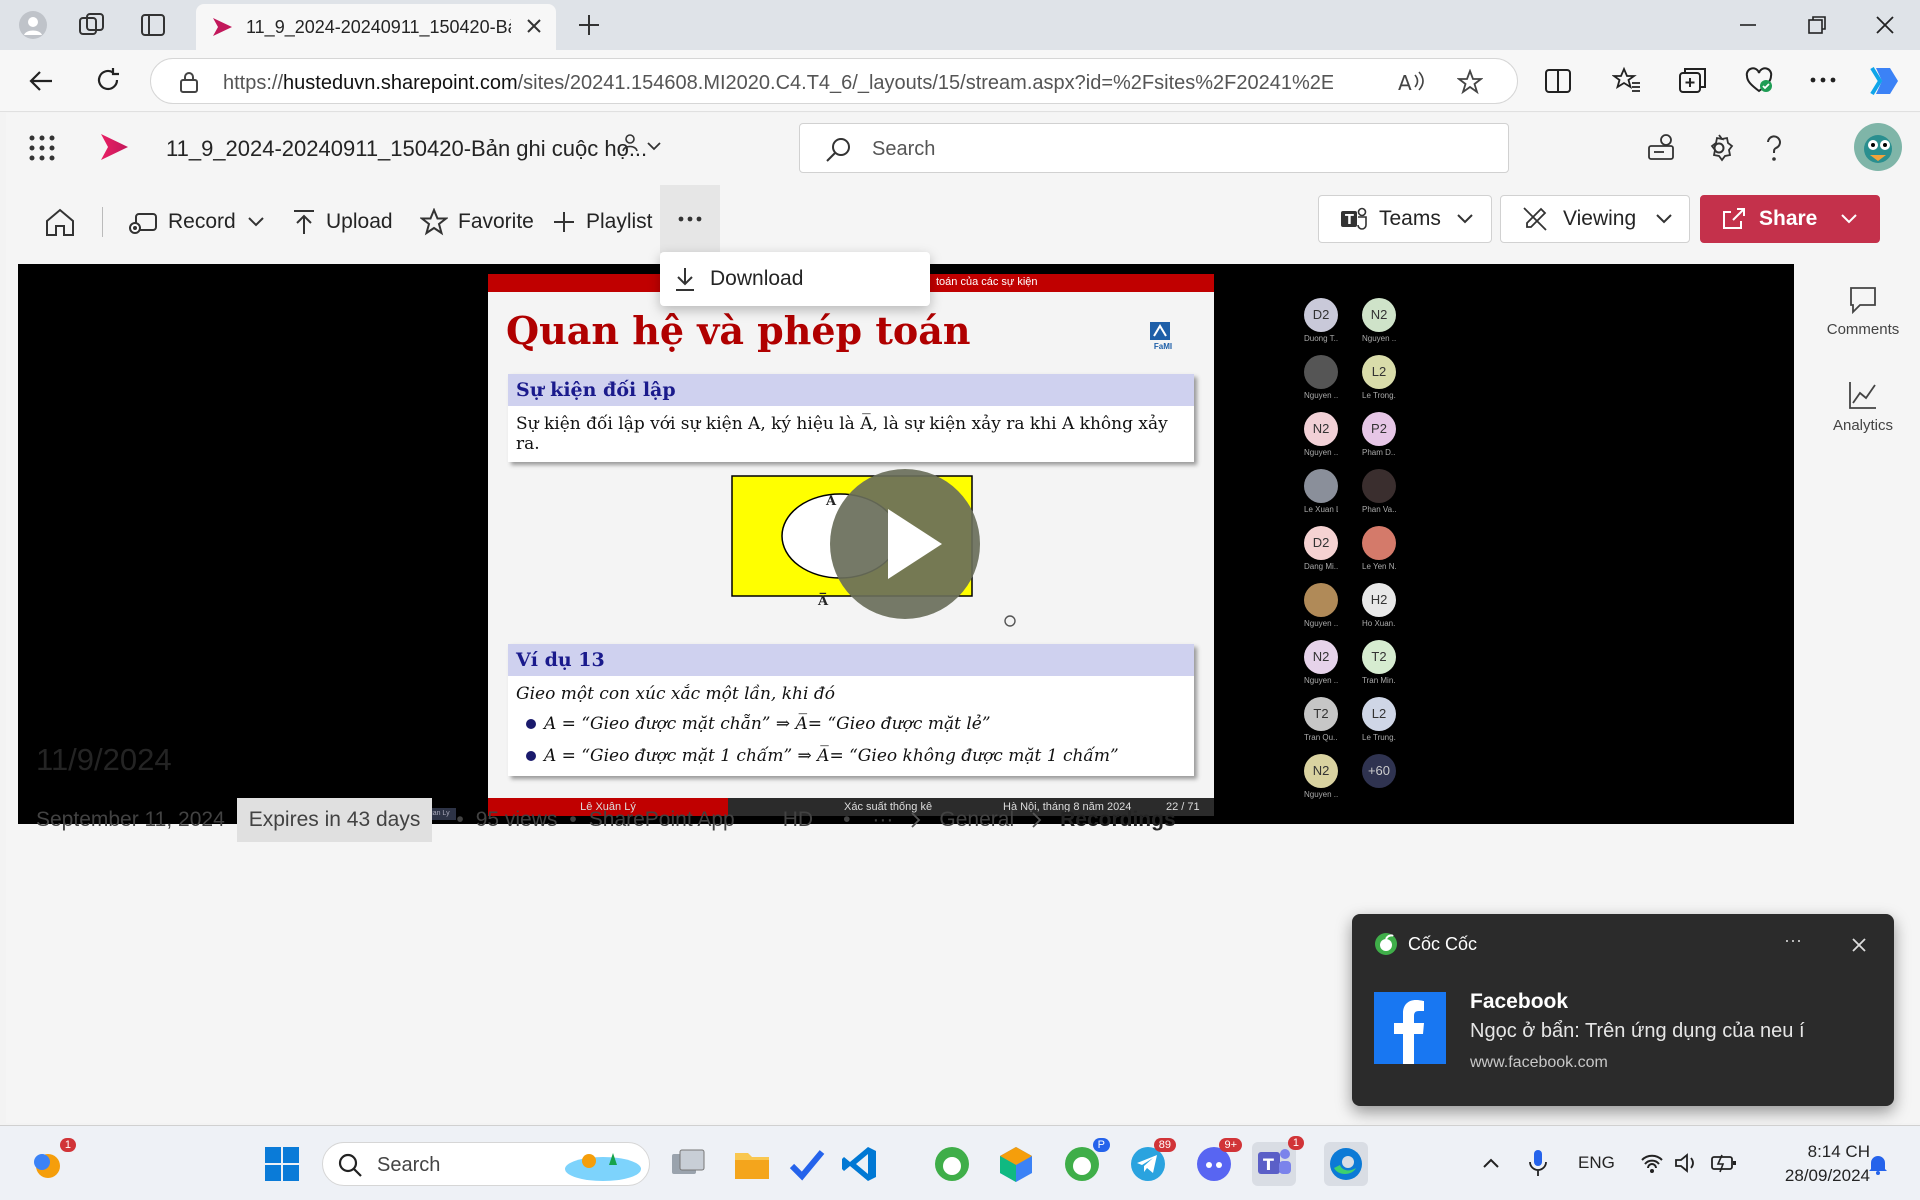  I want to click on coccoc-taskbar-icon, so click(952, 1164).